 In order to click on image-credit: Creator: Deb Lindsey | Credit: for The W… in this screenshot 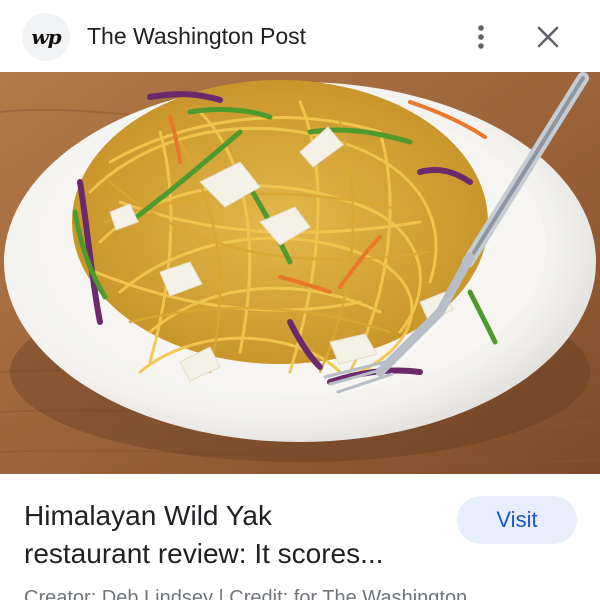, I will do `click(246, 593)`.